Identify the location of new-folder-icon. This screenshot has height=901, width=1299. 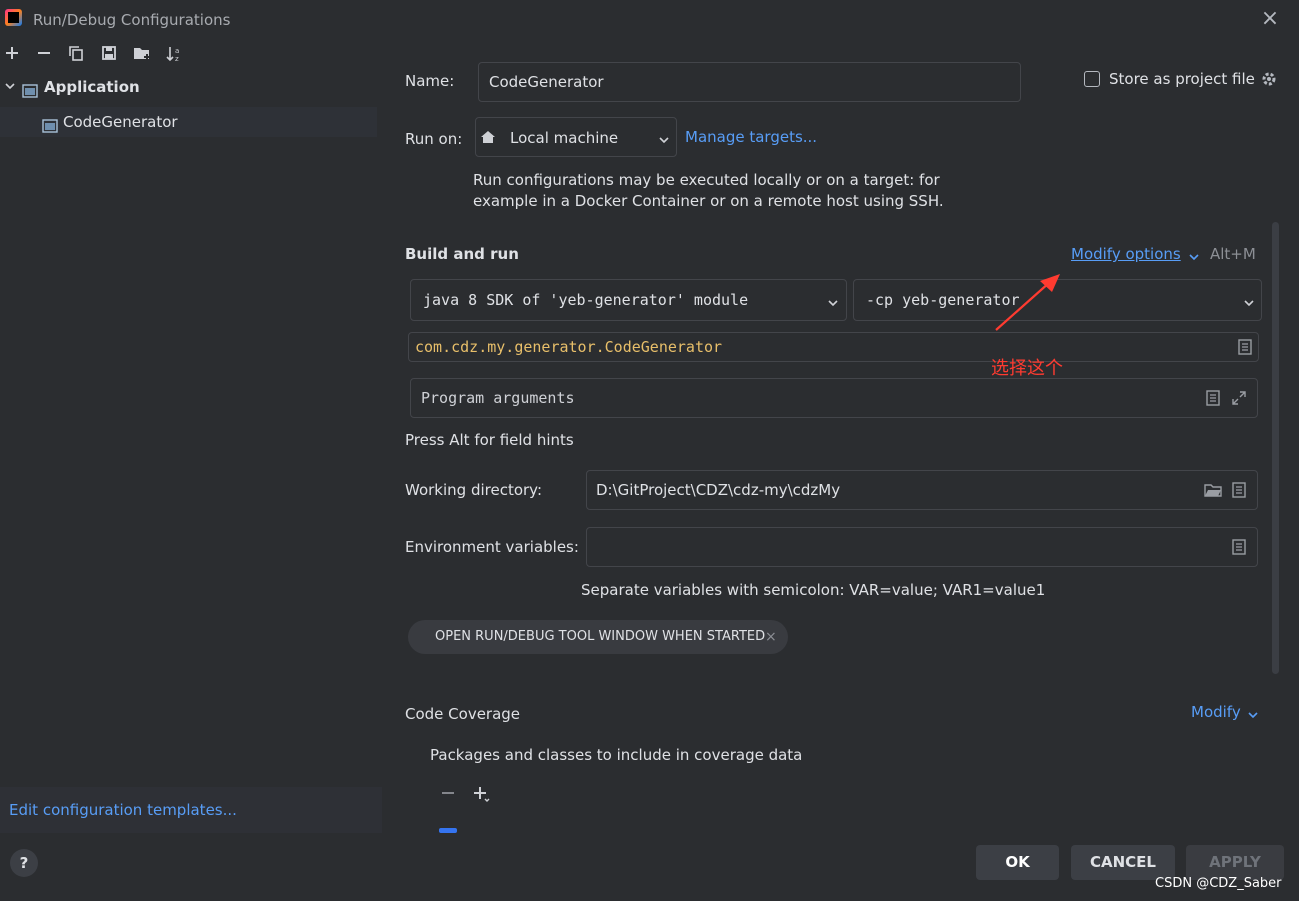
(142, 54).